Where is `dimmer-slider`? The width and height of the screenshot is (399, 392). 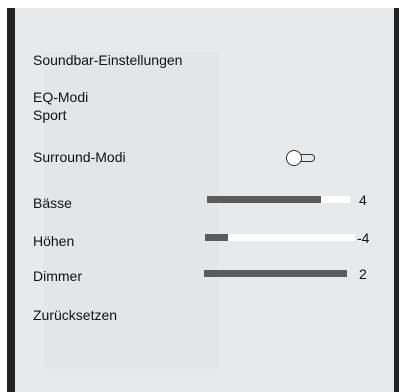 dimmer-slider is located at coordinates (275, 273).